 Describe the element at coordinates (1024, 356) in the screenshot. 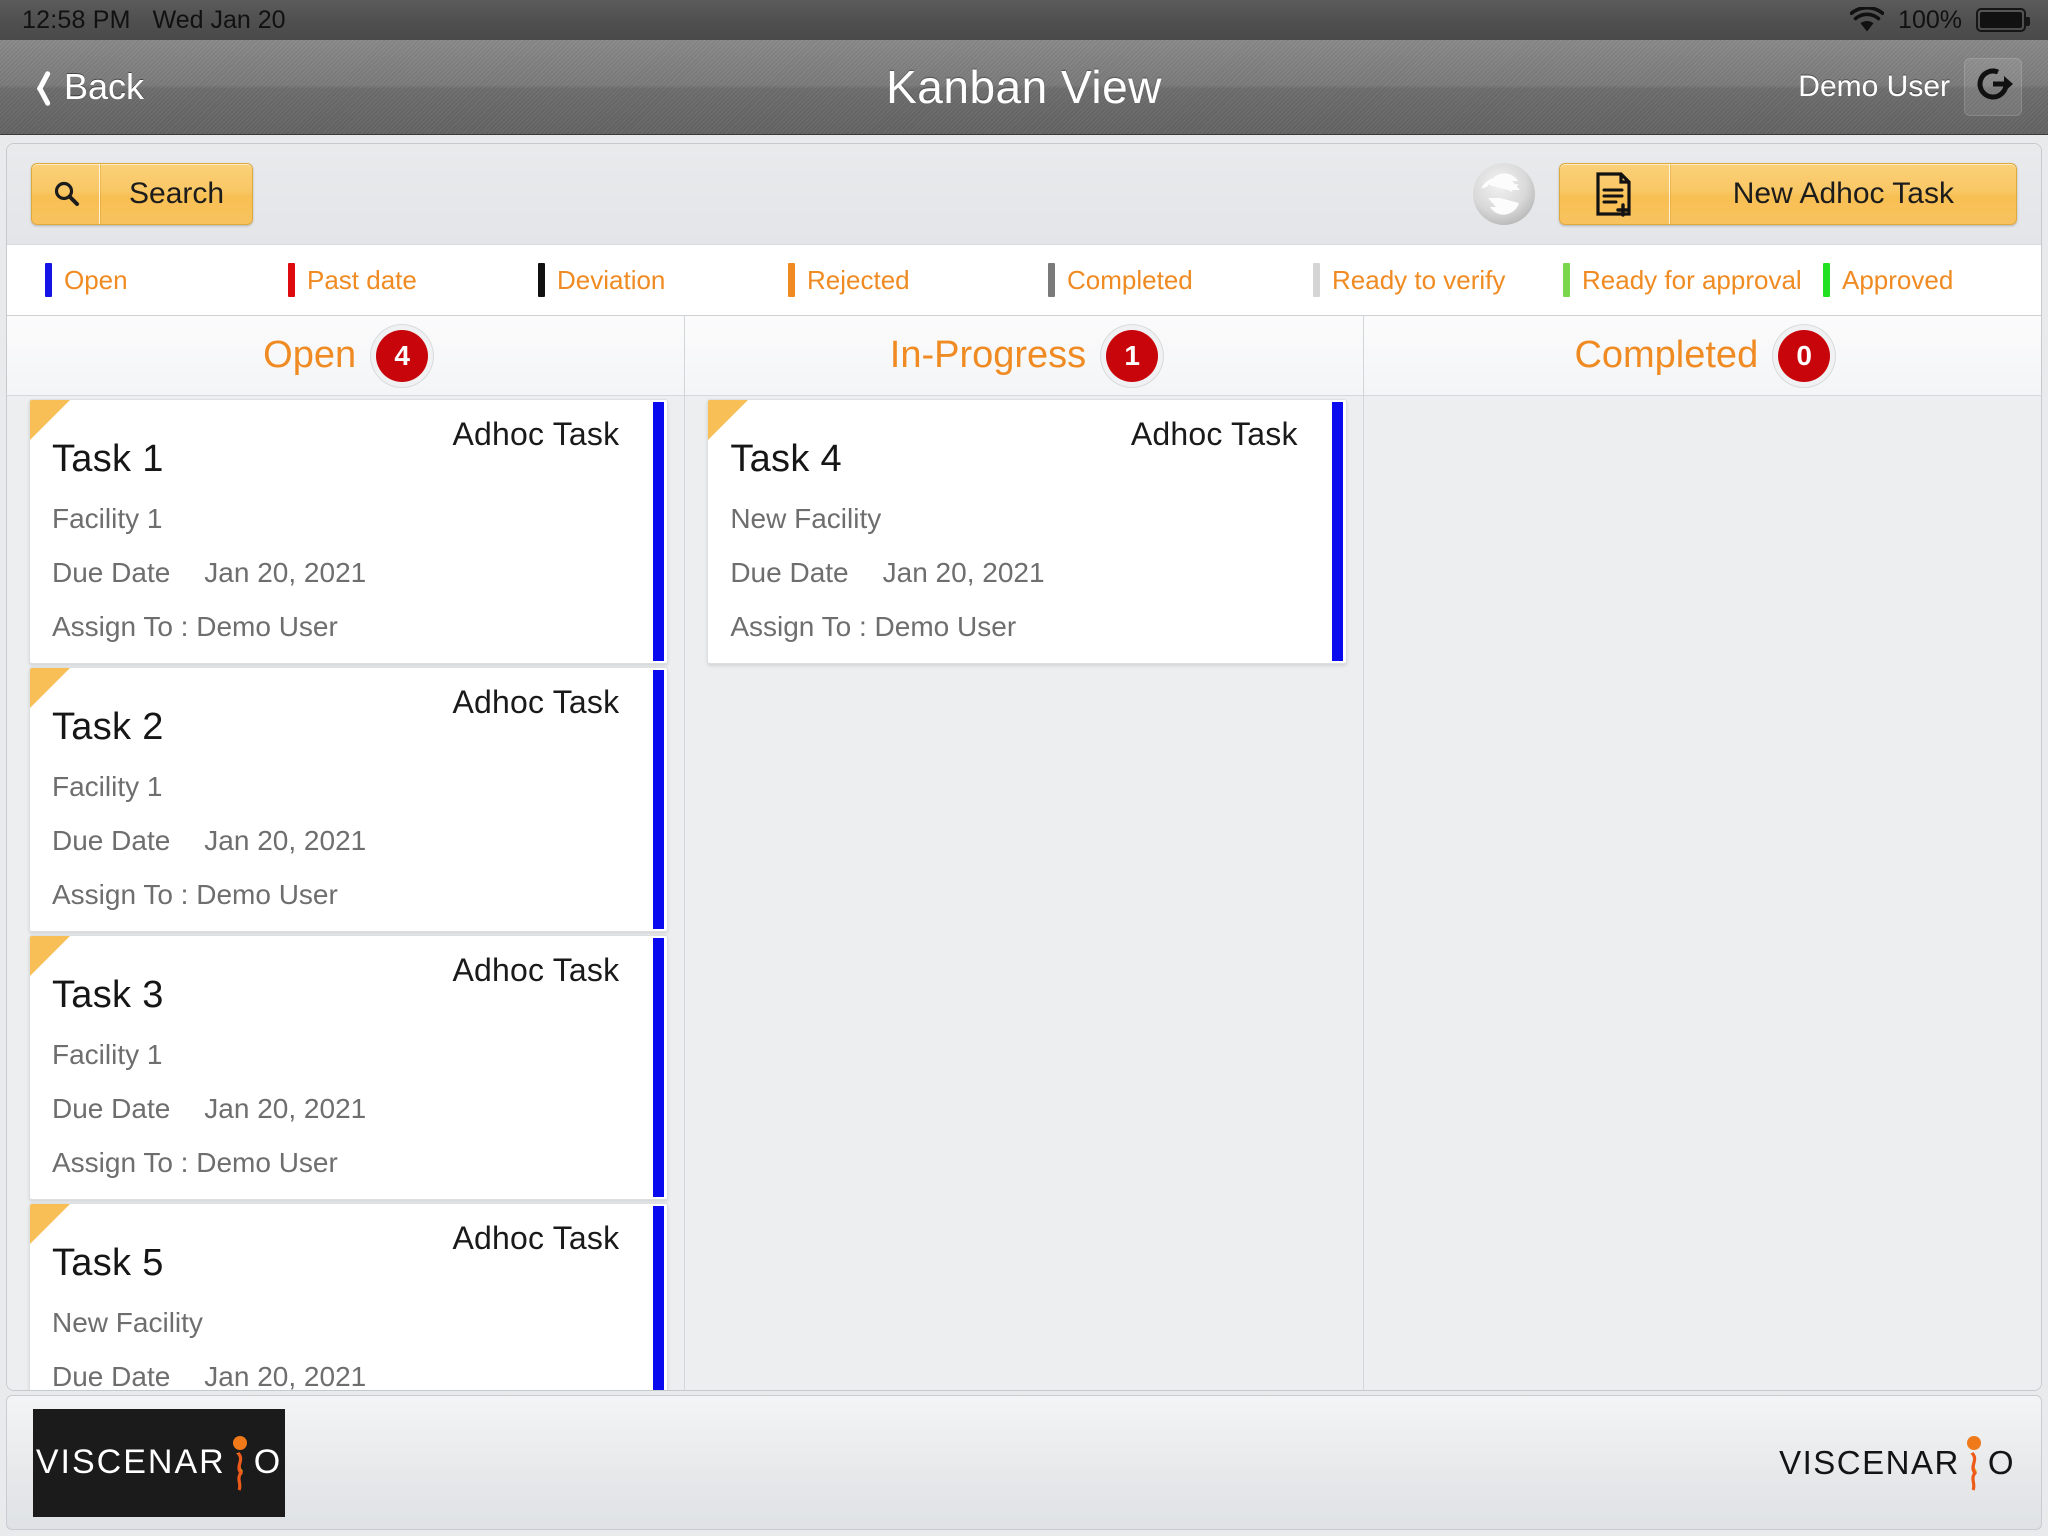

I see `column-header: In-Progress 1` at that location.